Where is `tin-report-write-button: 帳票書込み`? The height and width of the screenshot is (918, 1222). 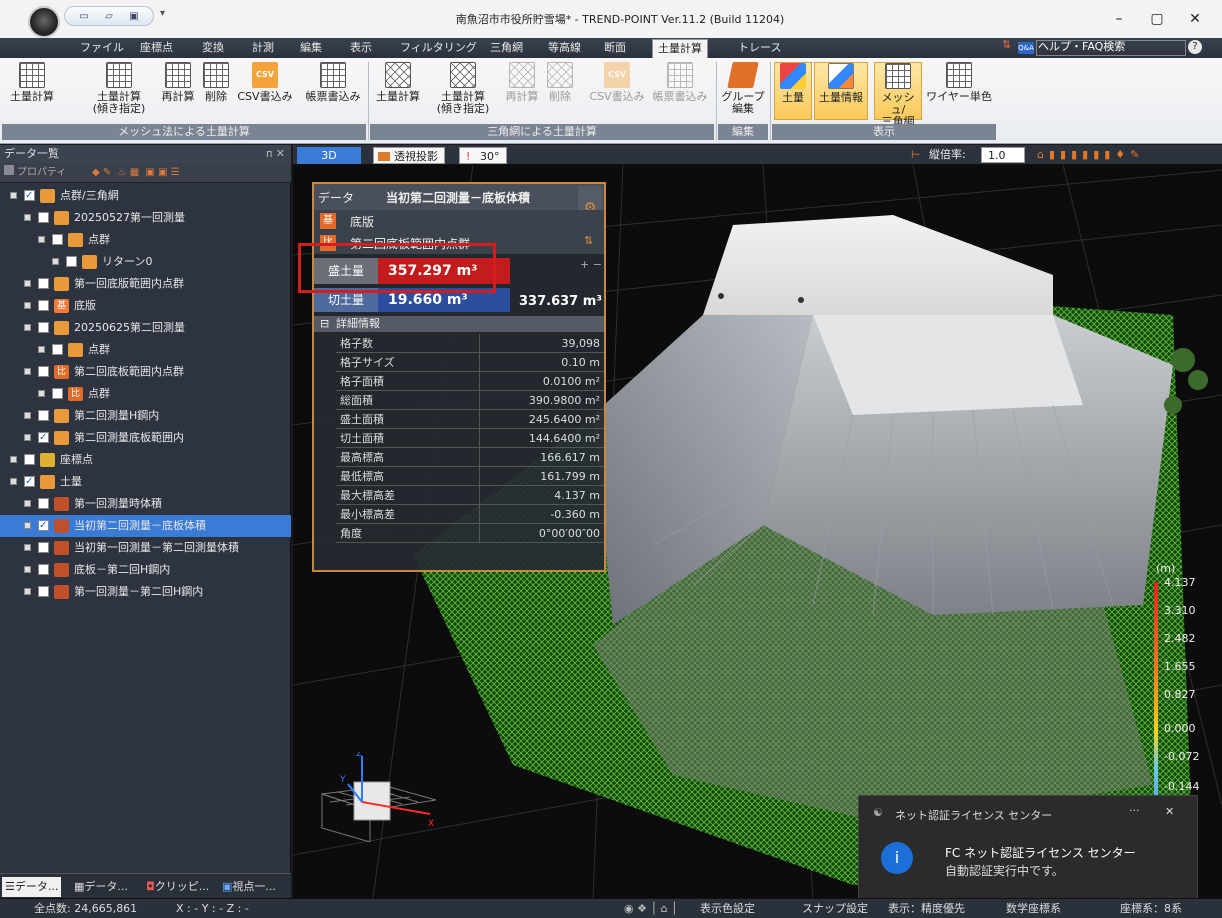
tin-report-write-button: 帳票書込み is located at coordinates (680, 91).